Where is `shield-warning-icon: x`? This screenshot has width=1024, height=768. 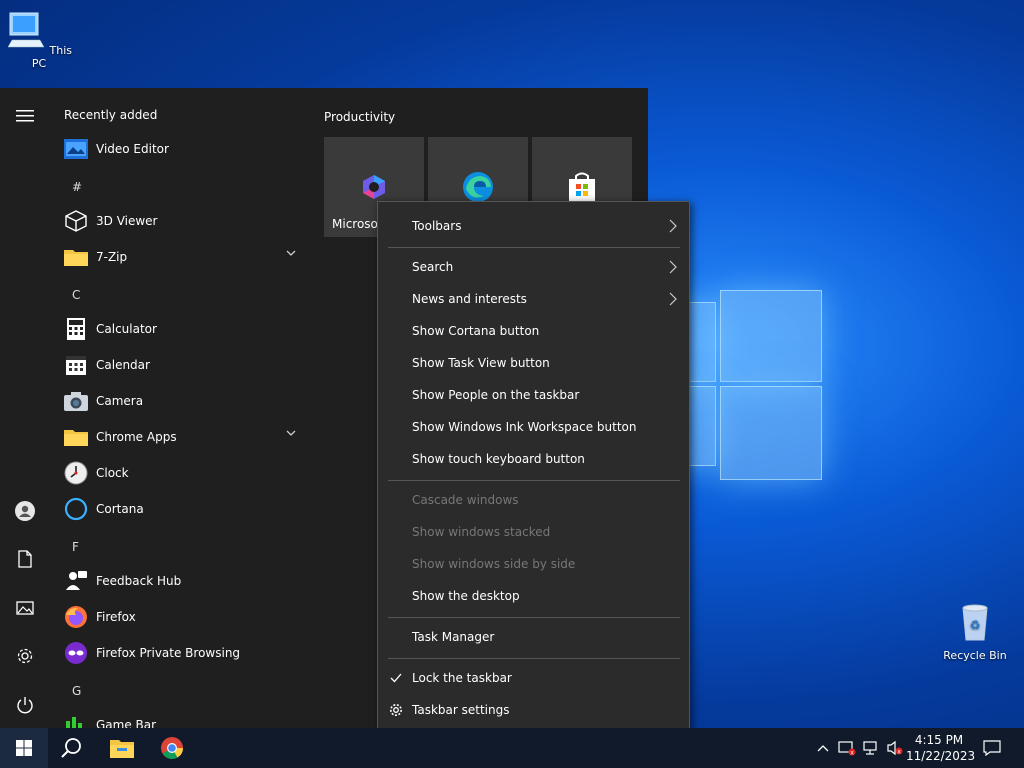
shield-warning-icon: x is located at coordinates (847, 749).